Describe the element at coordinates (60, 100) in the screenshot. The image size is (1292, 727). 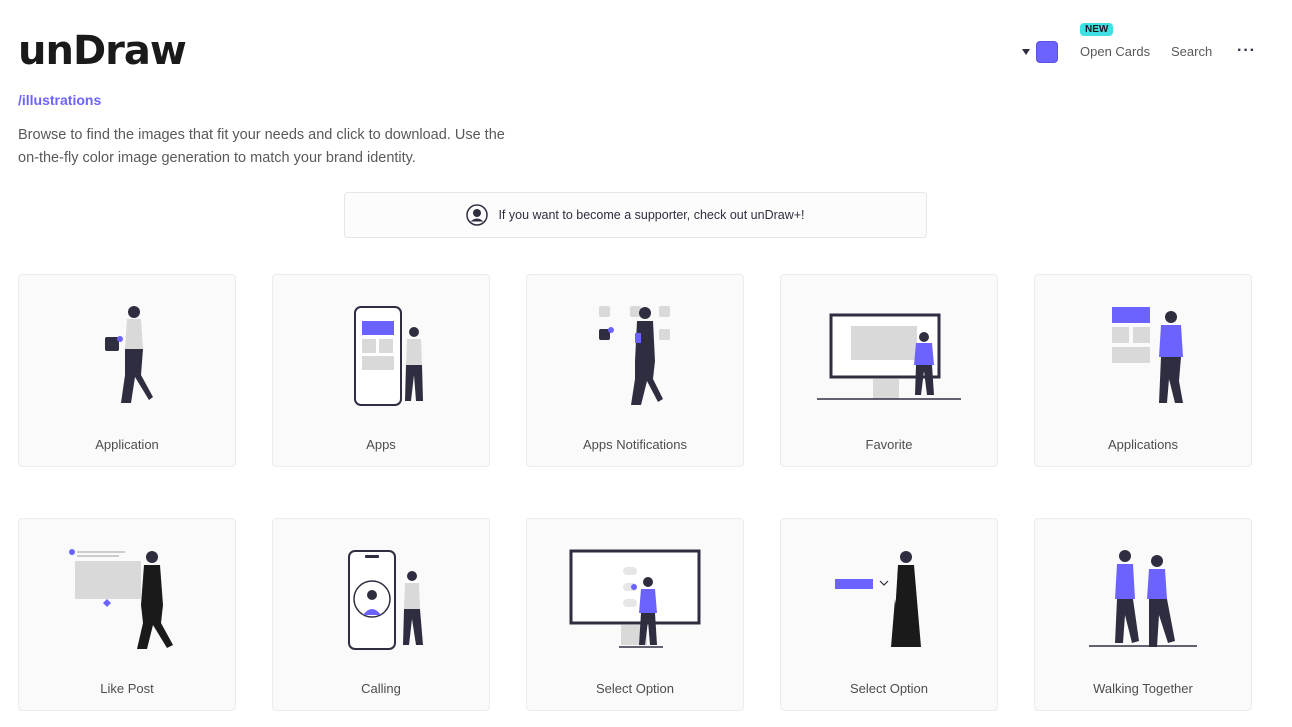
I see `page-subtitle: /illustrations` at that location.